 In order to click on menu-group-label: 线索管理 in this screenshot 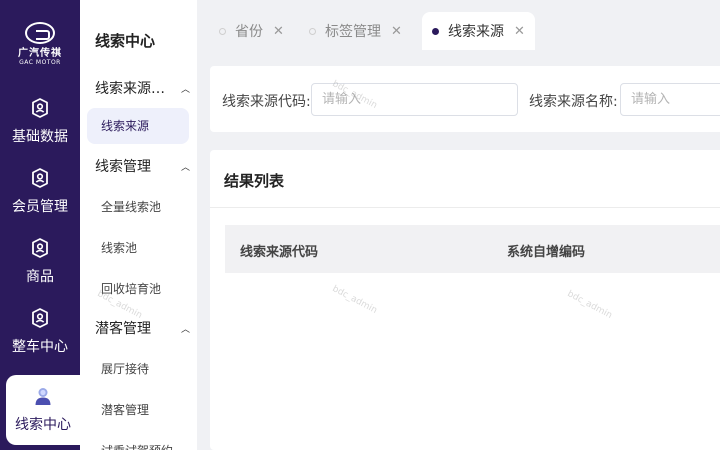, I will do `click(123, 167)`.